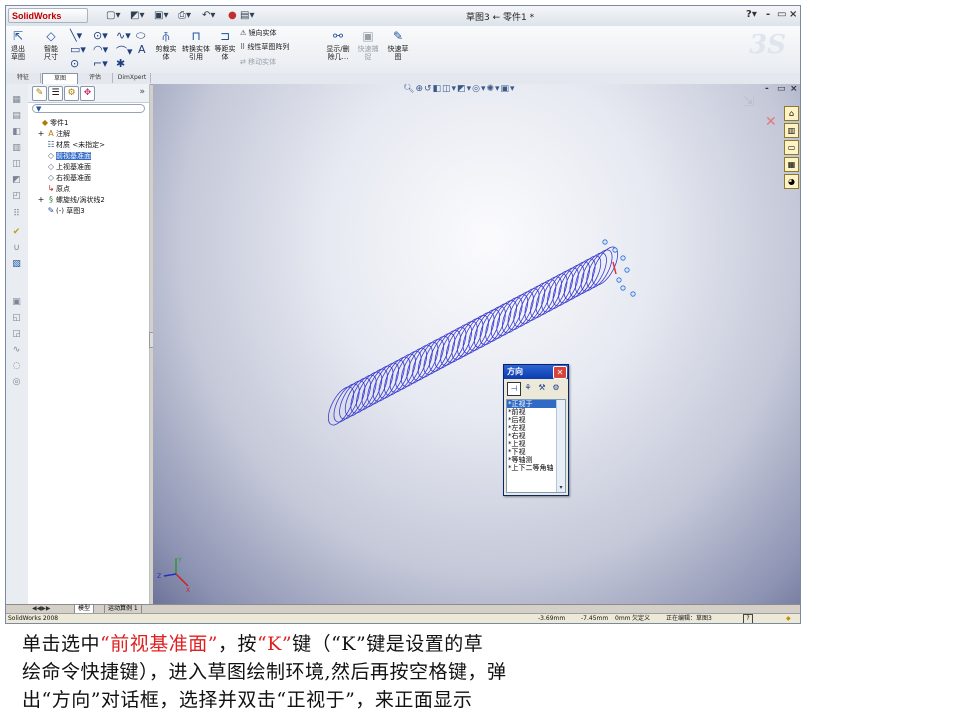 The image size is (960, 720). I want to click on smart-dimension-button: ◇ 智能尺寸, so click(51, 45).